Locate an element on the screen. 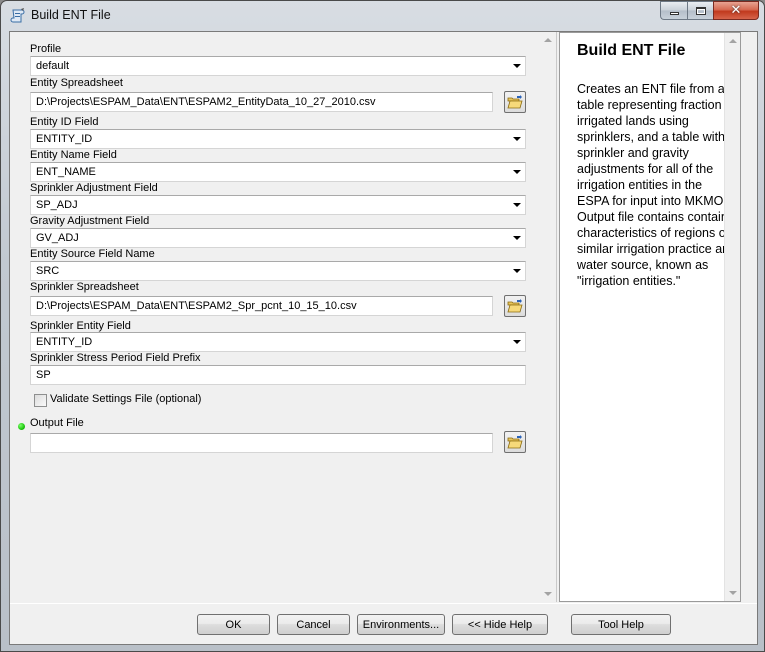 The image size is (765, 652). gravity-adjustment-field-label: Gravity Adjustment Field is located at coordinates (90, 221).